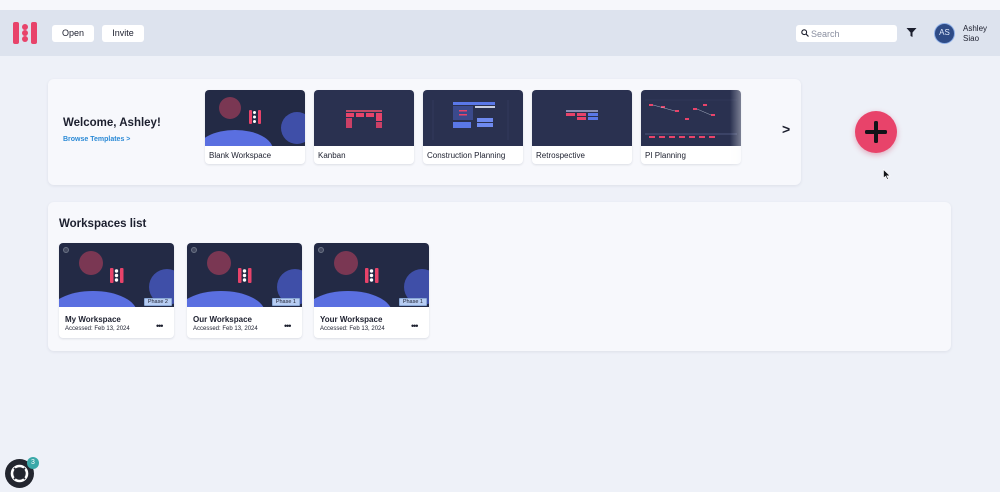  I want to click on user-last-name: Siao, so click(971, 38).